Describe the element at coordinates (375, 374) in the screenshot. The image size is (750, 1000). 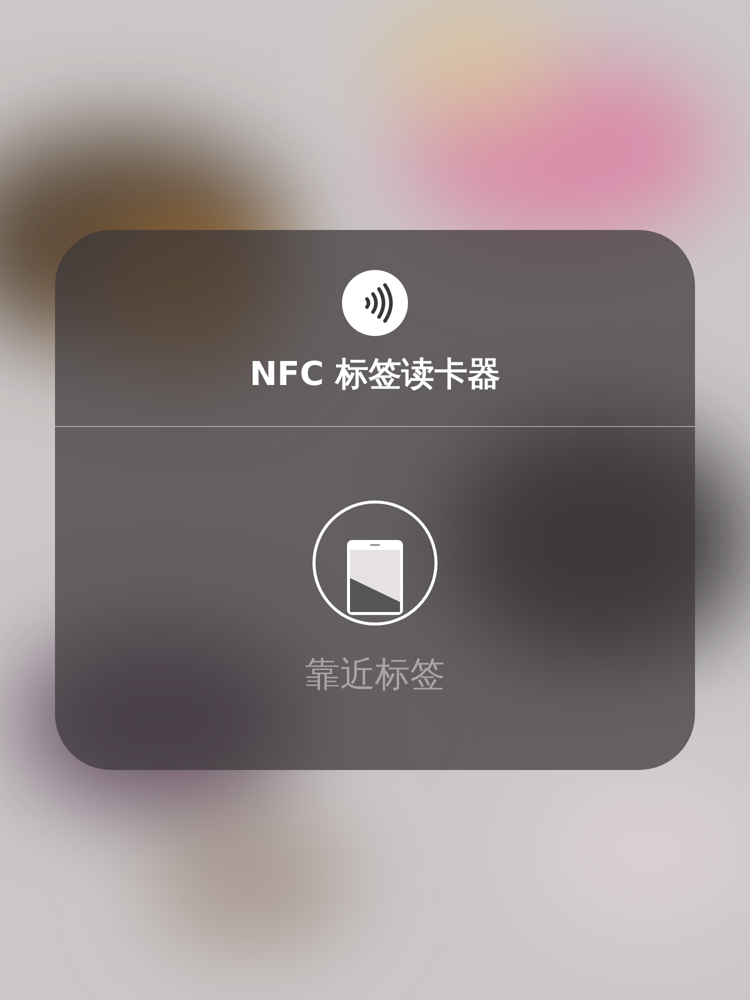
I see `dialog-title: NFC 标签读卡器` at that location.